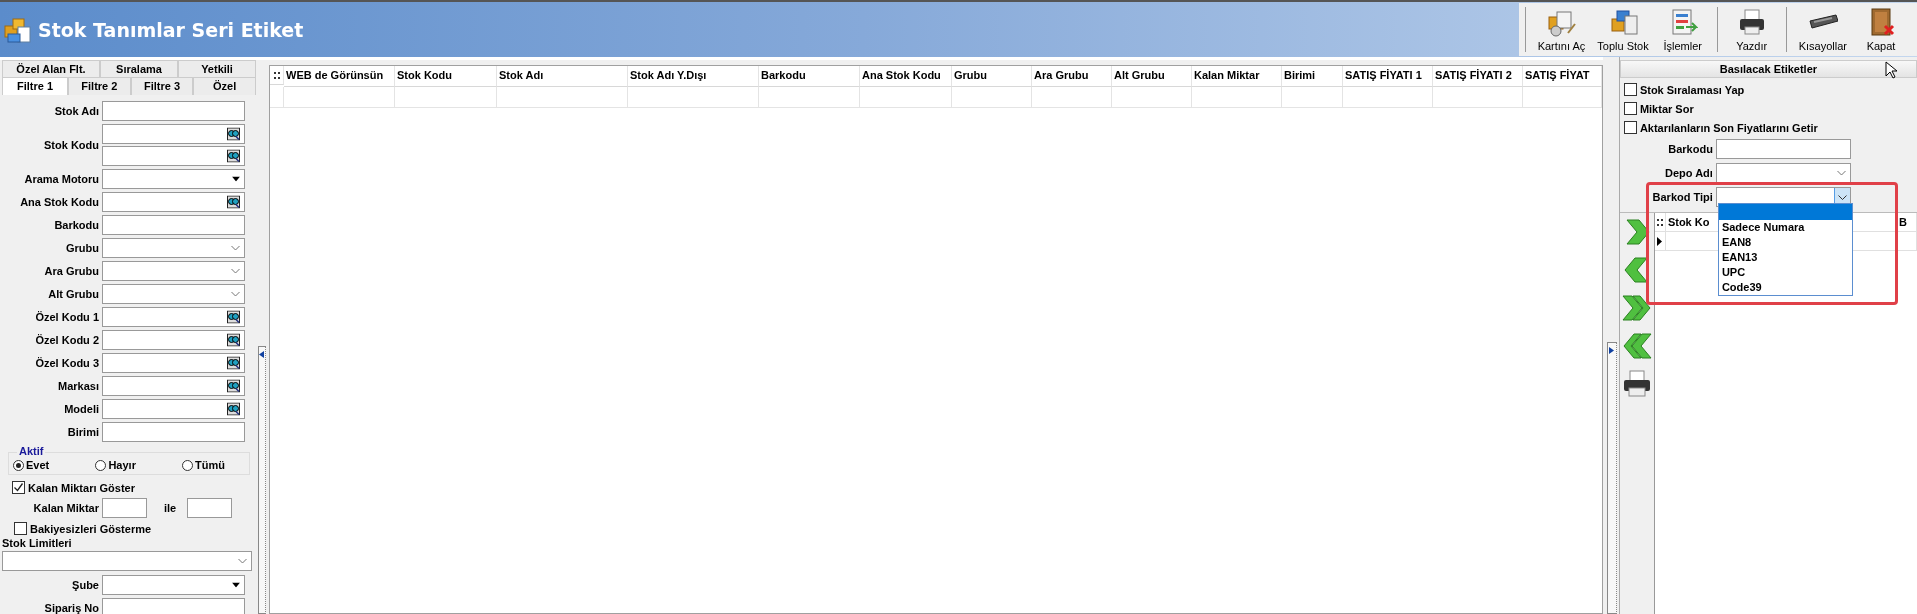 The width and height of the screenshot is (1917, 614). What do you see at coordinates (1682, 197) in the screenshot?
I see `field-label: Barkod Tipi` at bounding box center [1682, 197].